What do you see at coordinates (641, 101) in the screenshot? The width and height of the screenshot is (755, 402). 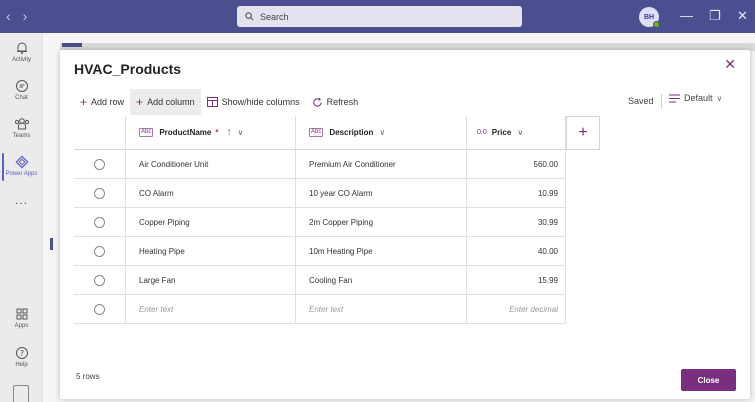 I see `saved-status: Saved` at bounding box center [641, 101].